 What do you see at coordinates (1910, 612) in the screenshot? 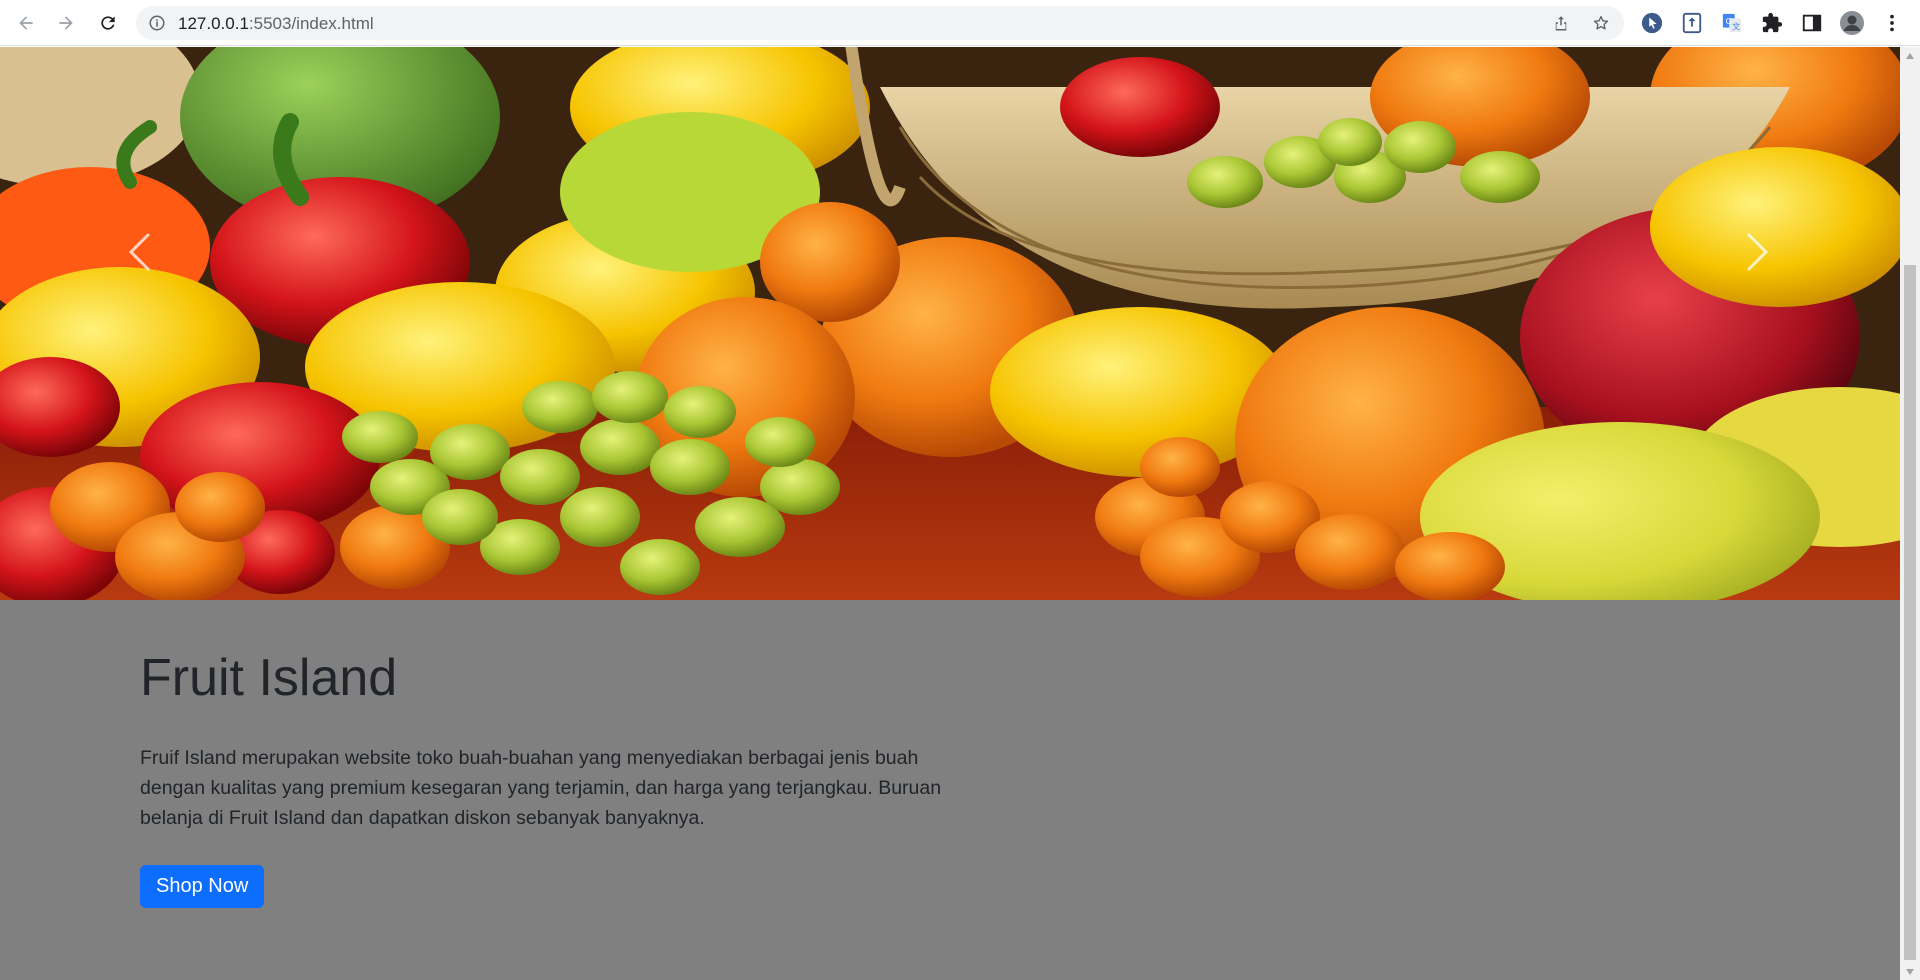
I see `scrollbar-thumb` at bounding box center [1910, 612].